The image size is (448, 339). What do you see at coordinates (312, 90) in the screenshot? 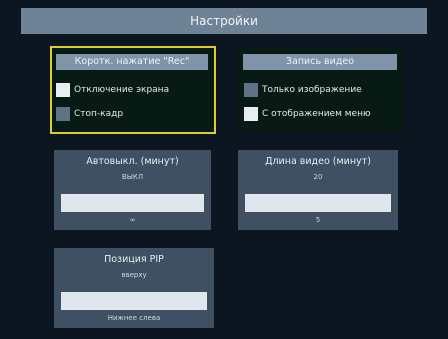
I see `option-label: Только изображение` at bounding box center [312, 90].